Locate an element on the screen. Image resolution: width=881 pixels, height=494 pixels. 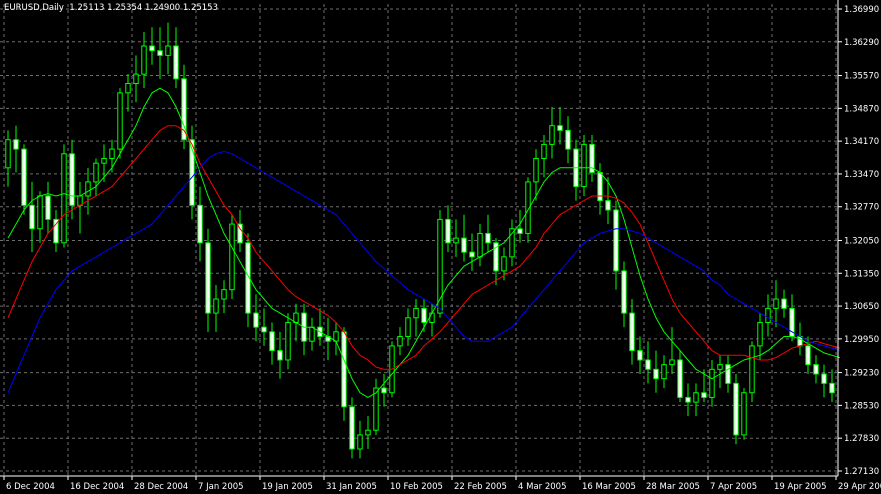
time-tick-label: 31 Jan 2005 is located at coordinates (351, 487).